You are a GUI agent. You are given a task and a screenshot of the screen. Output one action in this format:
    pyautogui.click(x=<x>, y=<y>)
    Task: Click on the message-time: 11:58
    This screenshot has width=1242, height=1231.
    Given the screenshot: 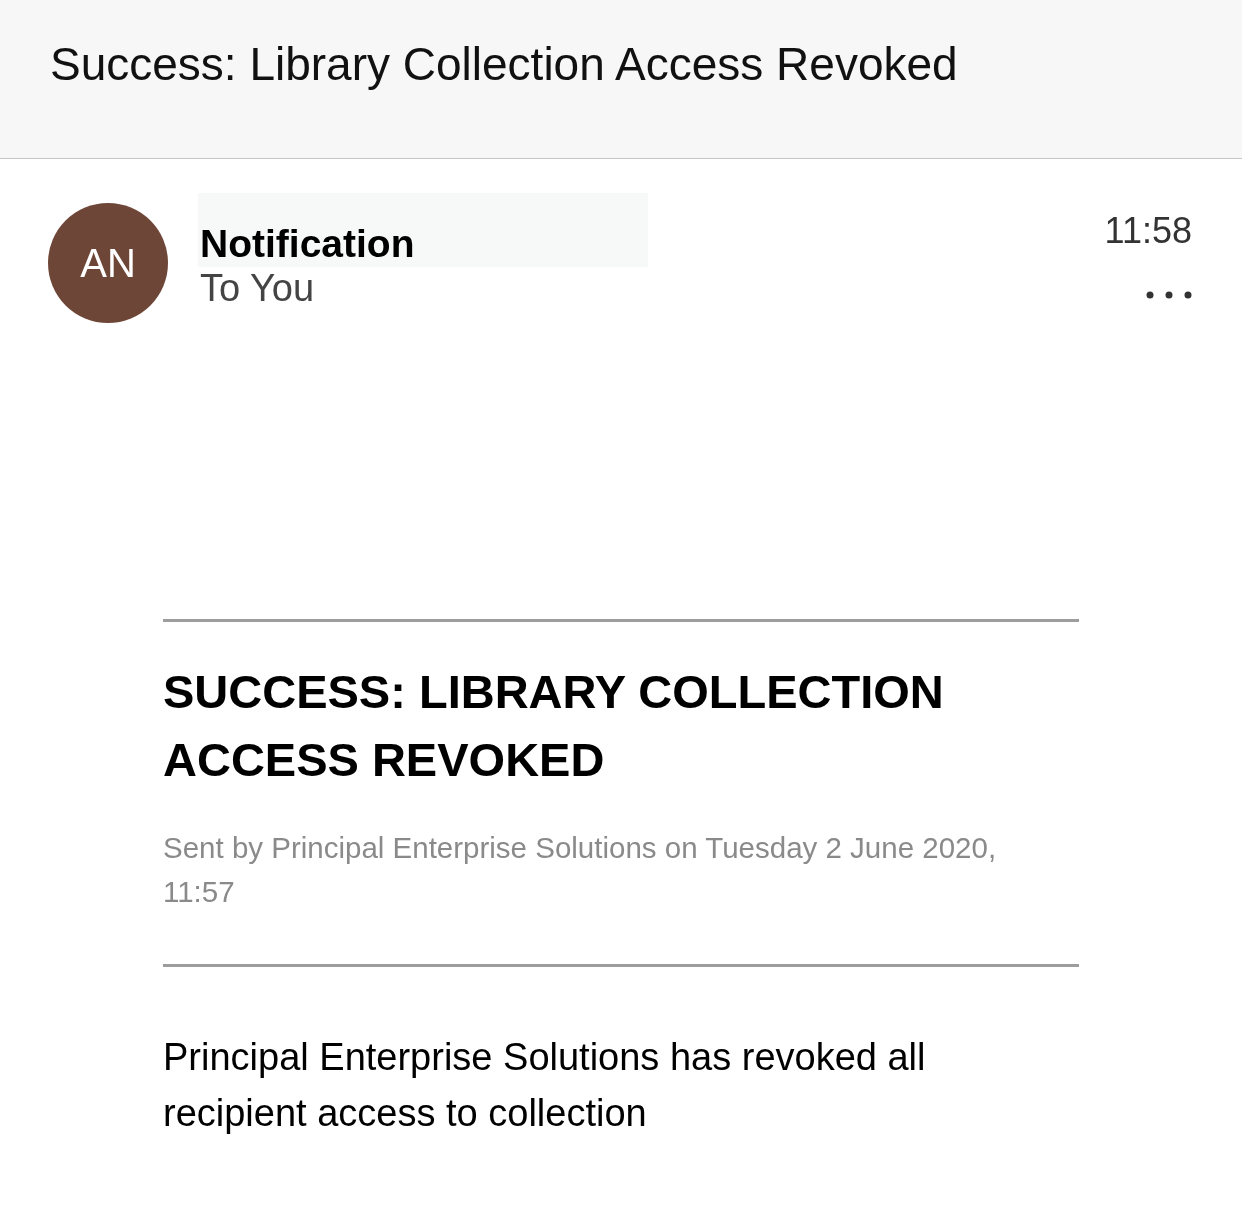 What is the action you would take?
    pyautogui.click(x=1148, y=231)
    